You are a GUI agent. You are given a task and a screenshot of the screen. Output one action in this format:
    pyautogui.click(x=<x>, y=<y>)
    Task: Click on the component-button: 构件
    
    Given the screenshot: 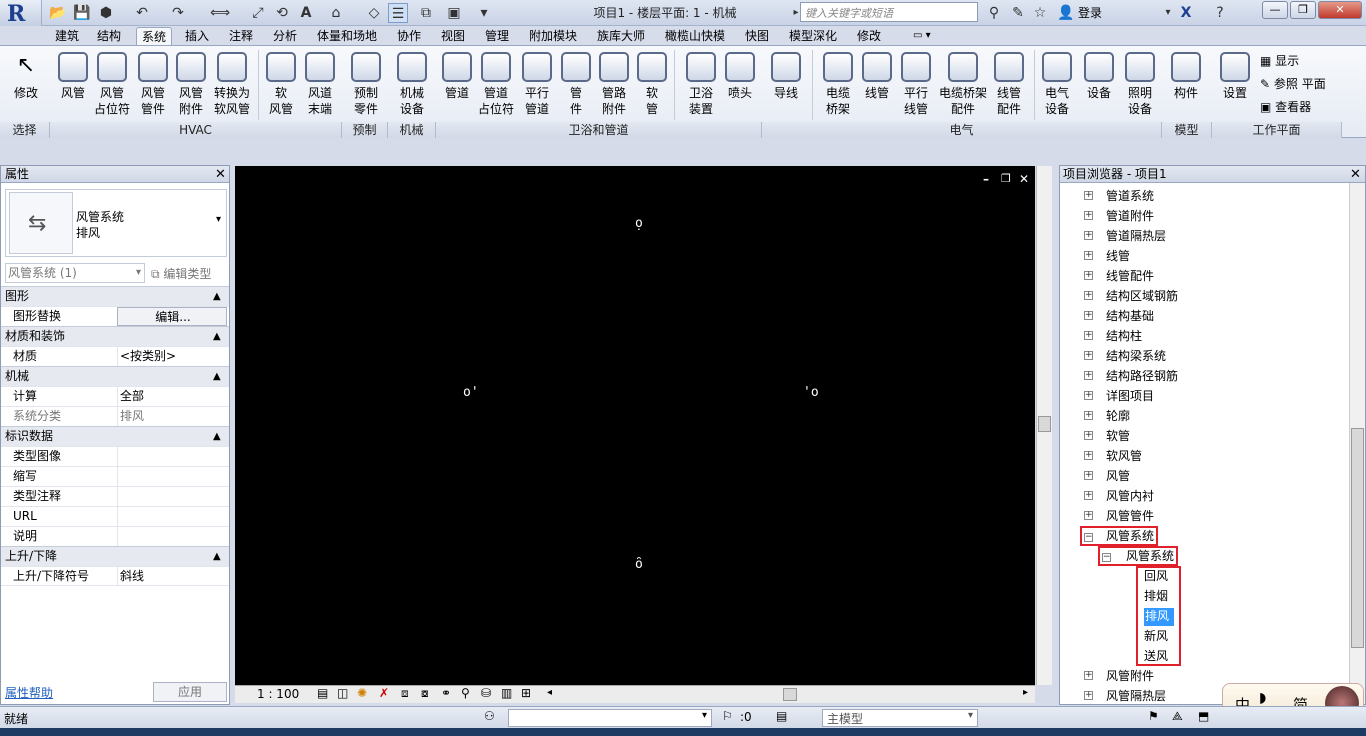 What is the action you would take?
    pyautogui.click(x=1186, y=85)
    